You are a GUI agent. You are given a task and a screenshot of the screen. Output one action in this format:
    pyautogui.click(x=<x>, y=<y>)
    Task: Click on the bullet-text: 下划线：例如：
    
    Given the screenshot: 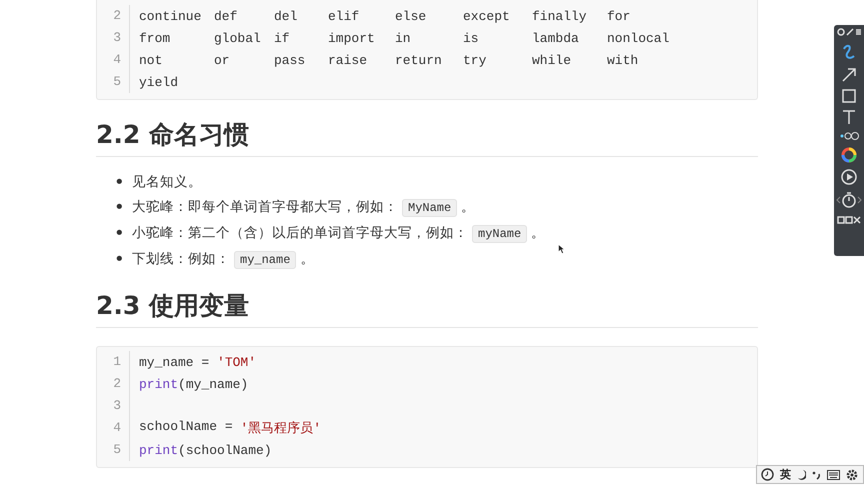 What is the action you would take?
    pyautogui.click(x=181, y=259)
    